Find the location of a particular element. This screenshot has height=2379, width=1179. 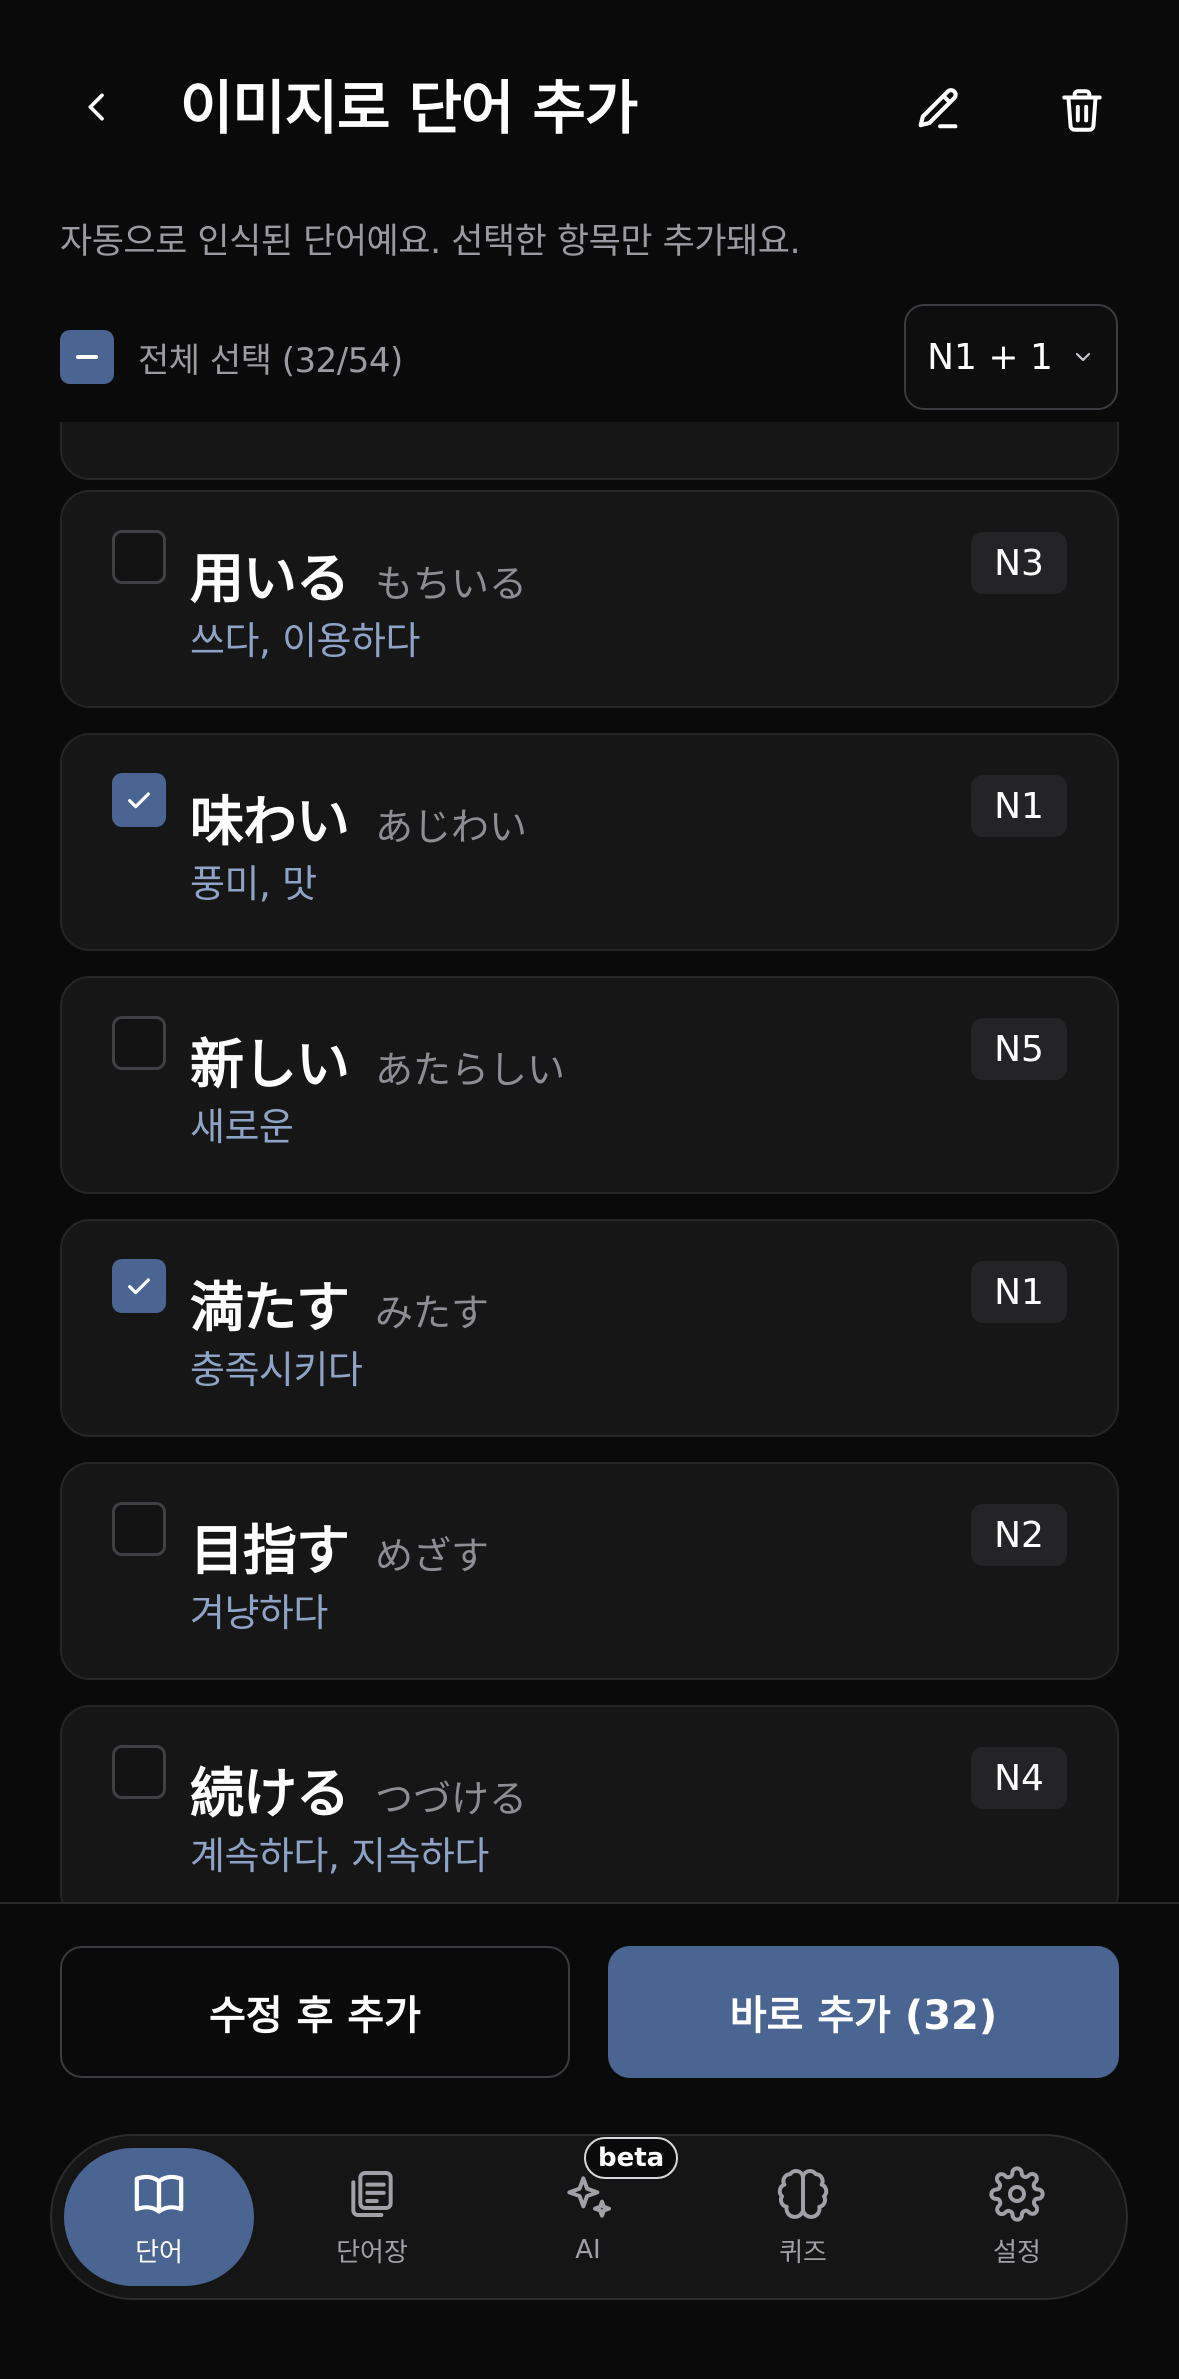

word-text: 目指す is located at coordinates (270, 1550).